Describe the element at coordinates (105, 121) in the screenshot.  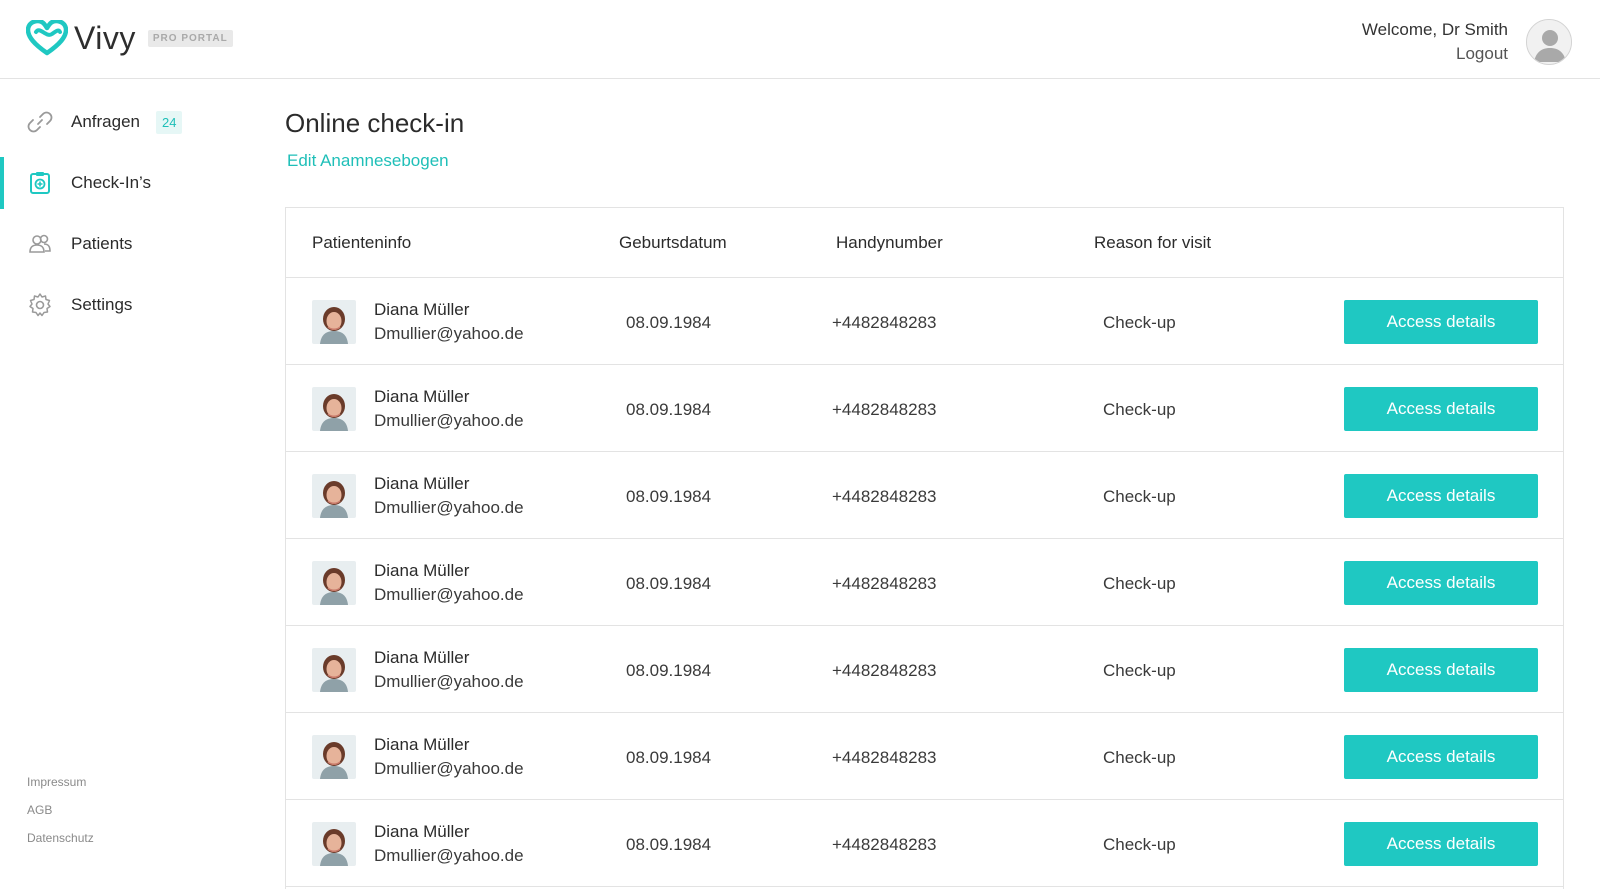
I see `sidebar-item-label: Anfragen` at that location.